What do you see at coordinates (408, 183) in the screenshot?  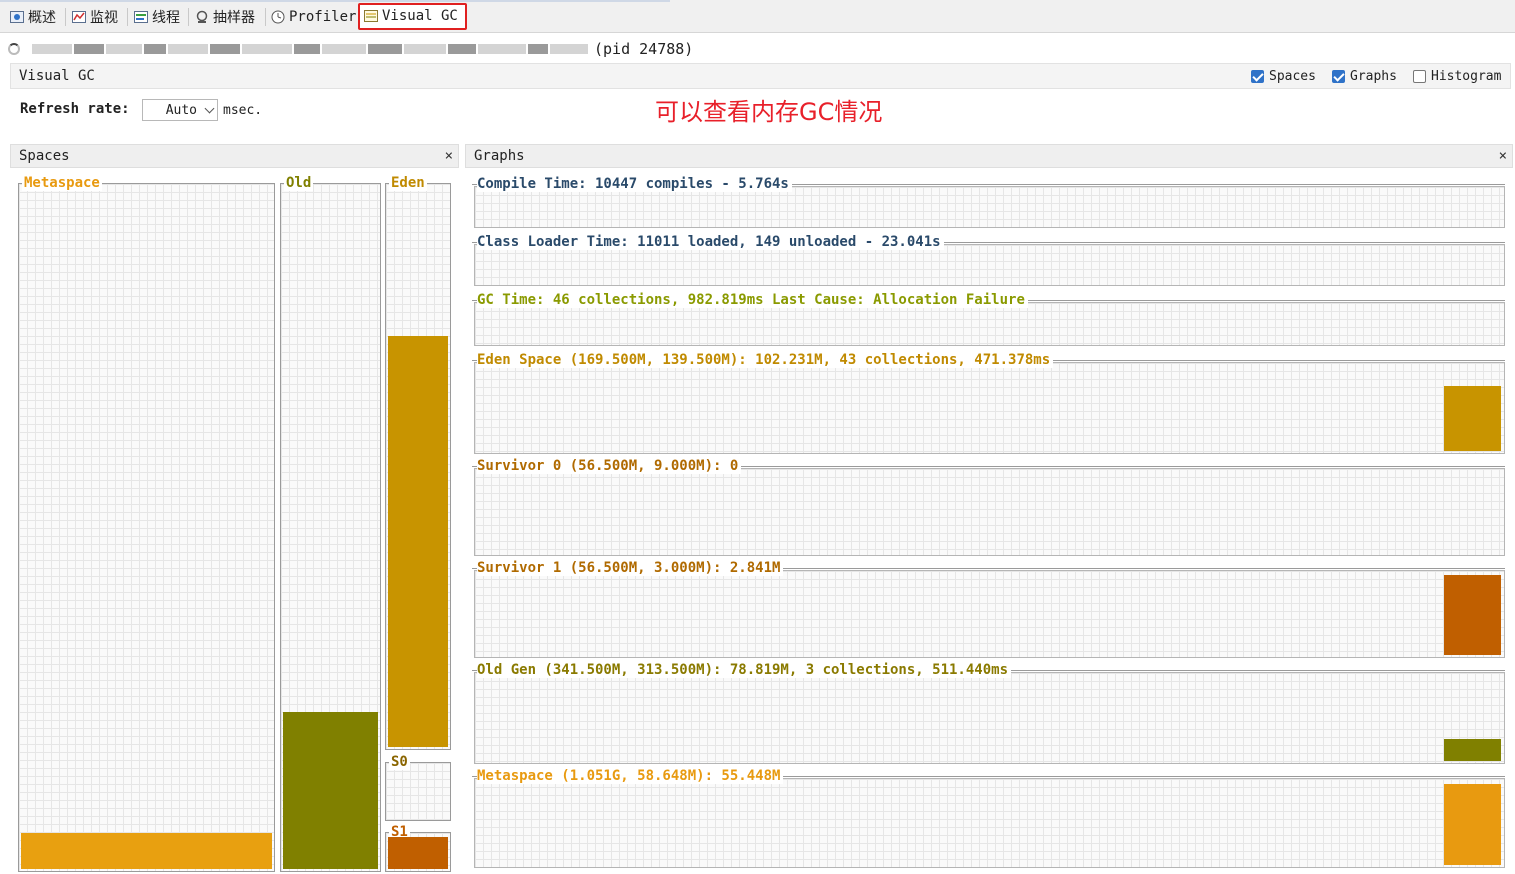 I see `eden-label: Eden` at bounding box center [408, 183].